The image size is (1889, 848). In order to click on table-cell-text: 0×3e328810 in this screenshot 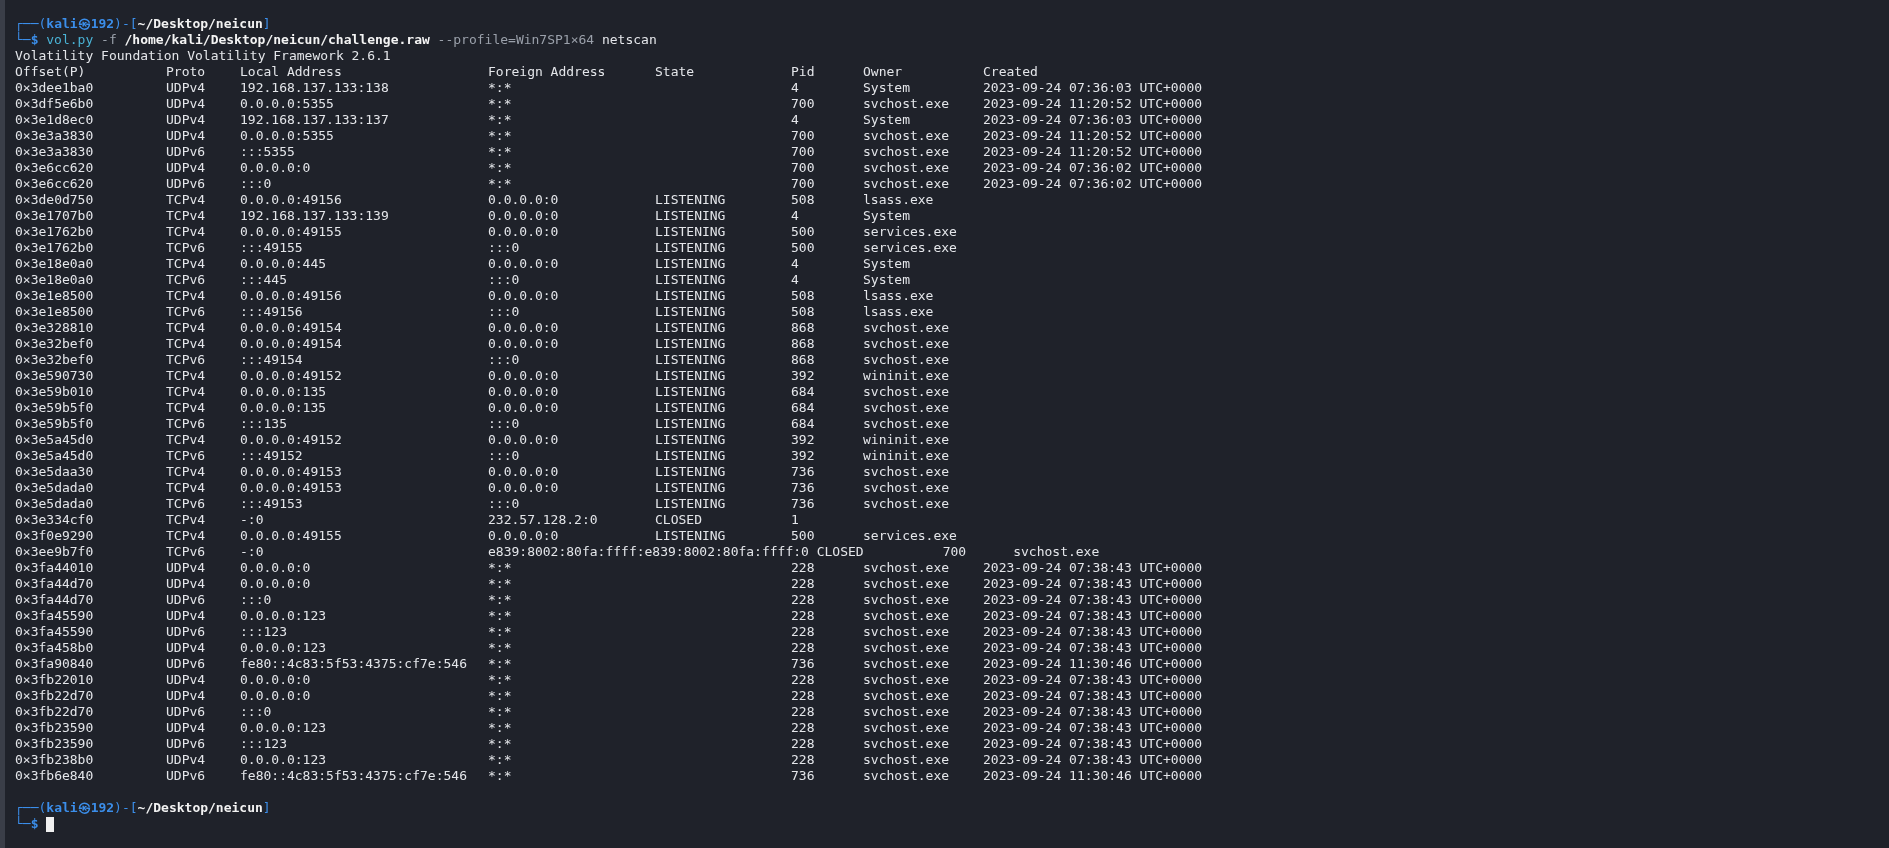, I will do `click(55, 328)`.